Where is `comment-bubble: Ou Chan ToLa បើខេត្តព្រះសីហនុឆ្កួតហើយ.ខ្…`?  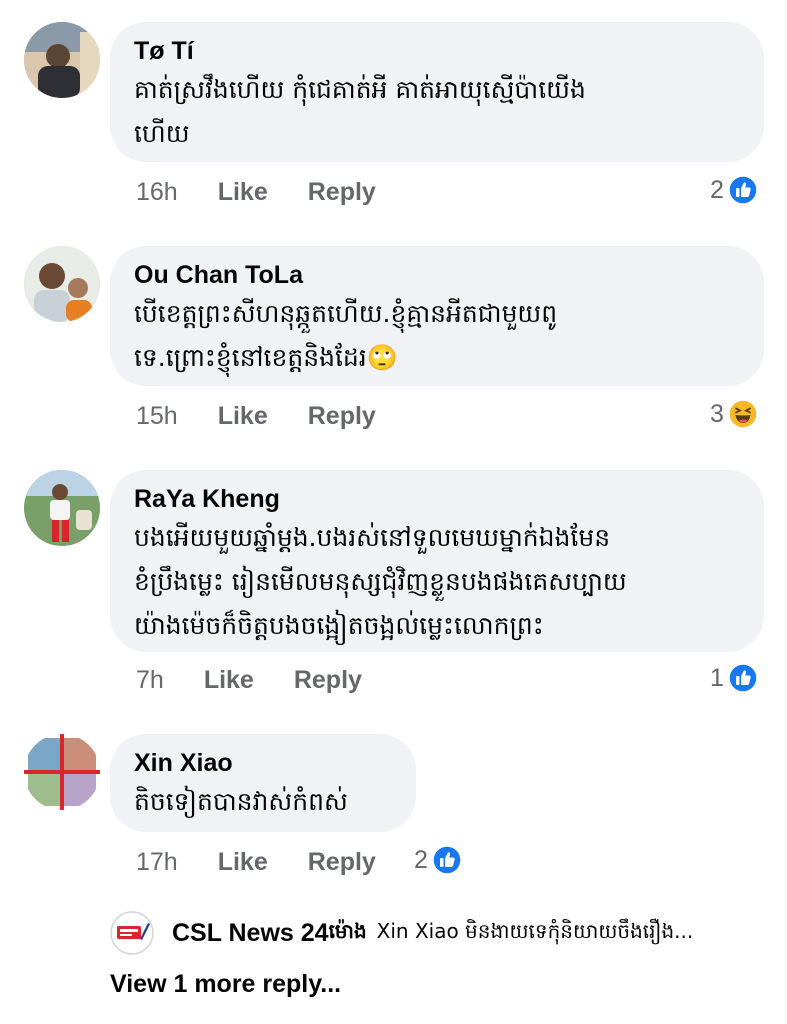
comment-bubble: Ou Chan ToLa បើខេត្តព្រះសីហនុឆ្កួតហើយ.ខ្… is located at coordinates (437, 316).